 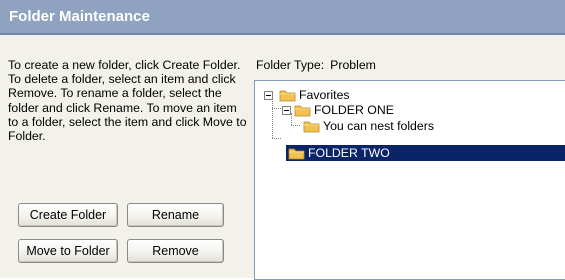 What do you see at coordinates (175, 215) in the screenshot?
I see `rename-button: Rename` at bounding box center [175, 215].